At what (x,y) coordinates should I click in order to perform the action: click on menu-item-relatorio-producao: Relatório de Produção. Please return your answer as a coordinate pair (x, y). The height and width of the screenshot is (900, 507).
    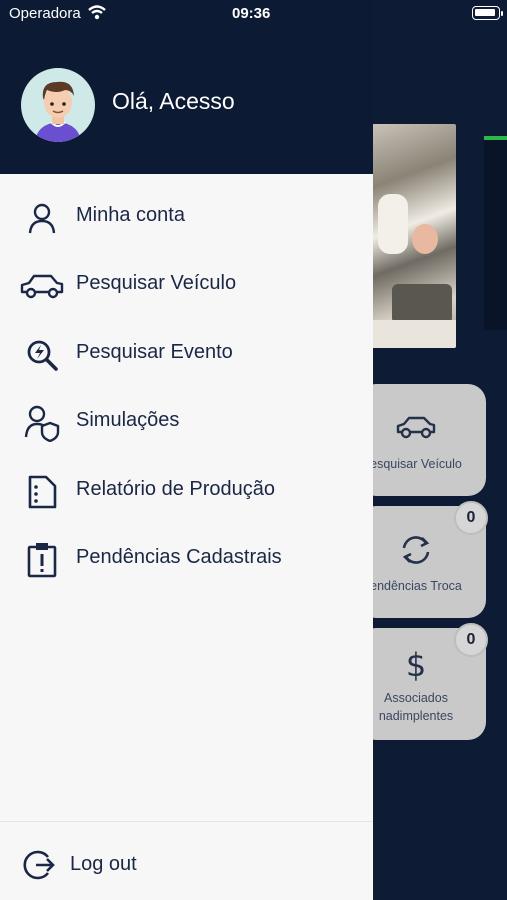
    Looking at the image, I should click on (186, 492).